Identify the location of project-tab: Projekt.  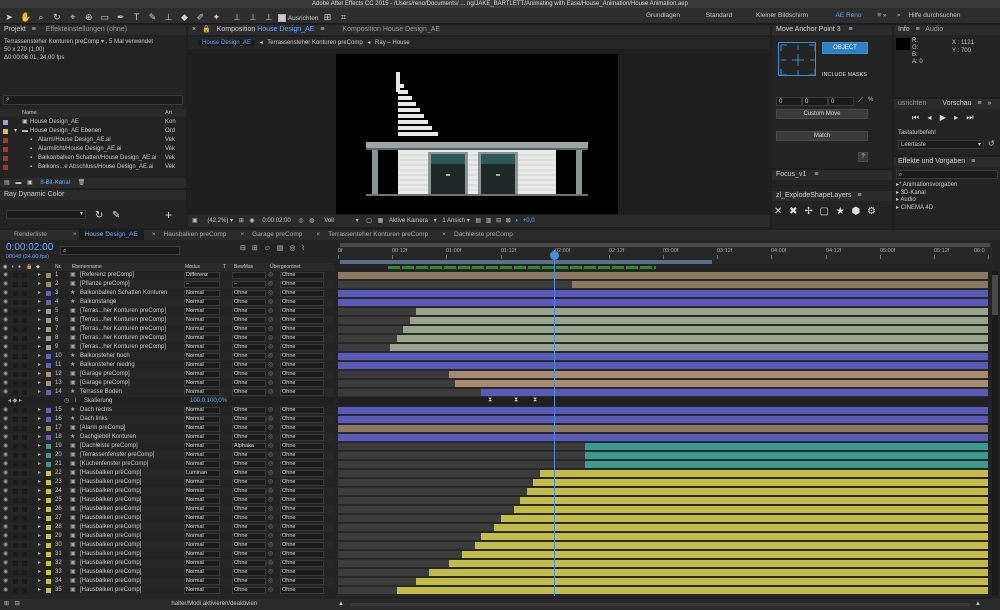
(15, 29).